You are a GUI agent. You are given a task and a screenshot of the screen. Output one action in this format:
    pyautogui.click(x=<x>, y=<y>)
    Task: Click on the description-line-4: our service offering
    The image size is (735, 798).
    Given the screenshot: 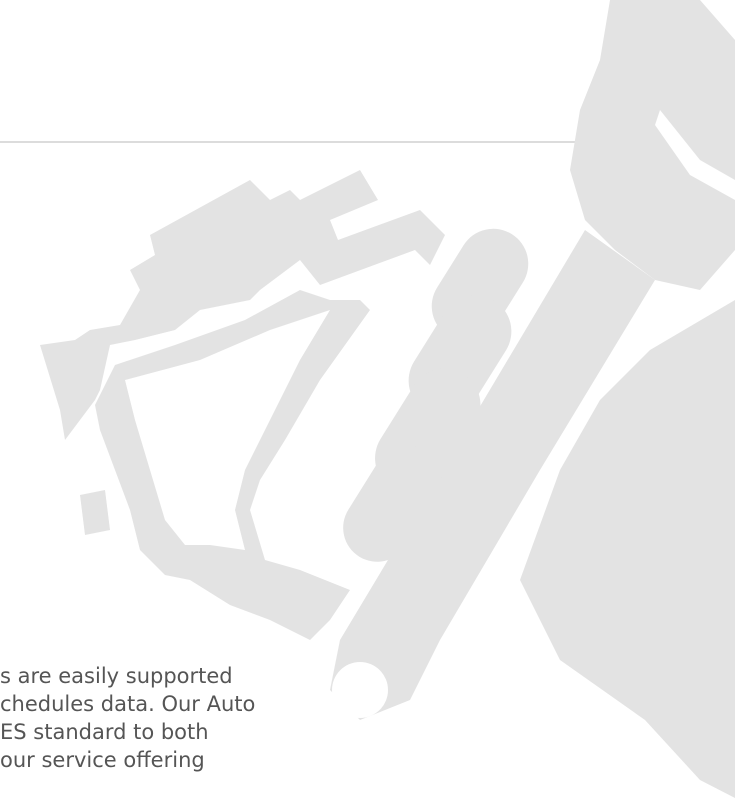 What is the action you would take?
    pyautogui.click(x=102, y=760)
    